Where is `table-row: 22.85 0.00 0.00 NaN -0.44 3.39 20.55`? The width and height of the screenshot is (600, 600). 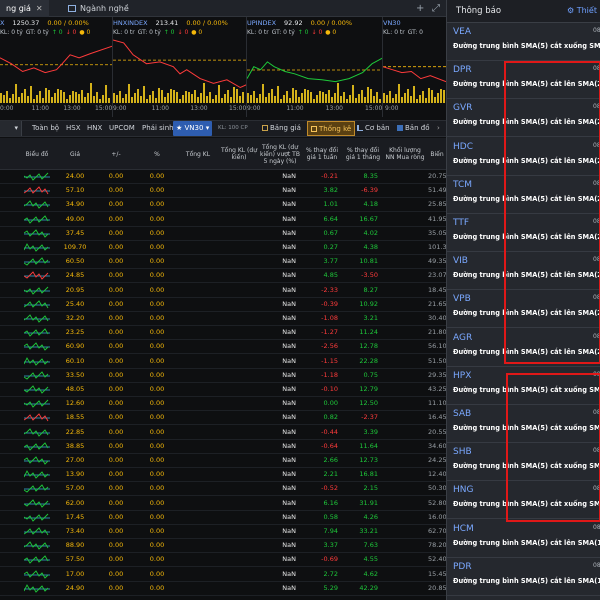 table-row: 22.85 0.00 0.00 NaN -0.44 3.39 20.55 is located at coordinates (223, 433).